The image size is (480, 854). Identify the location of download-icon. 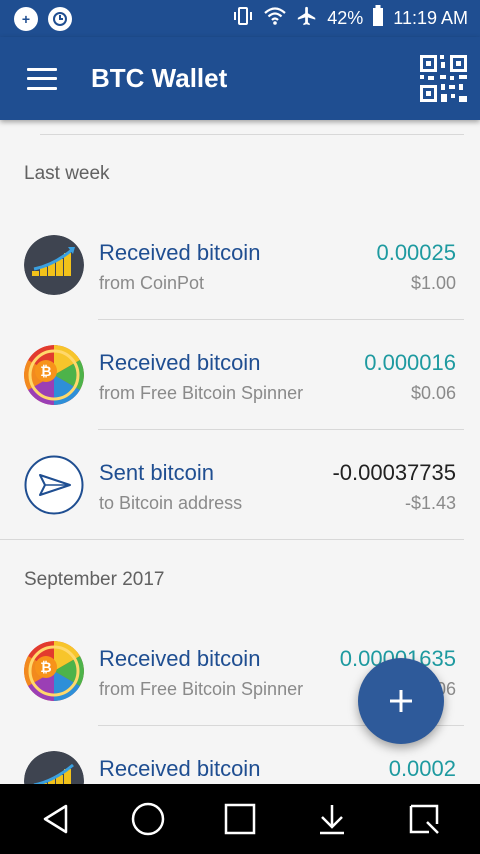
(332, 819).